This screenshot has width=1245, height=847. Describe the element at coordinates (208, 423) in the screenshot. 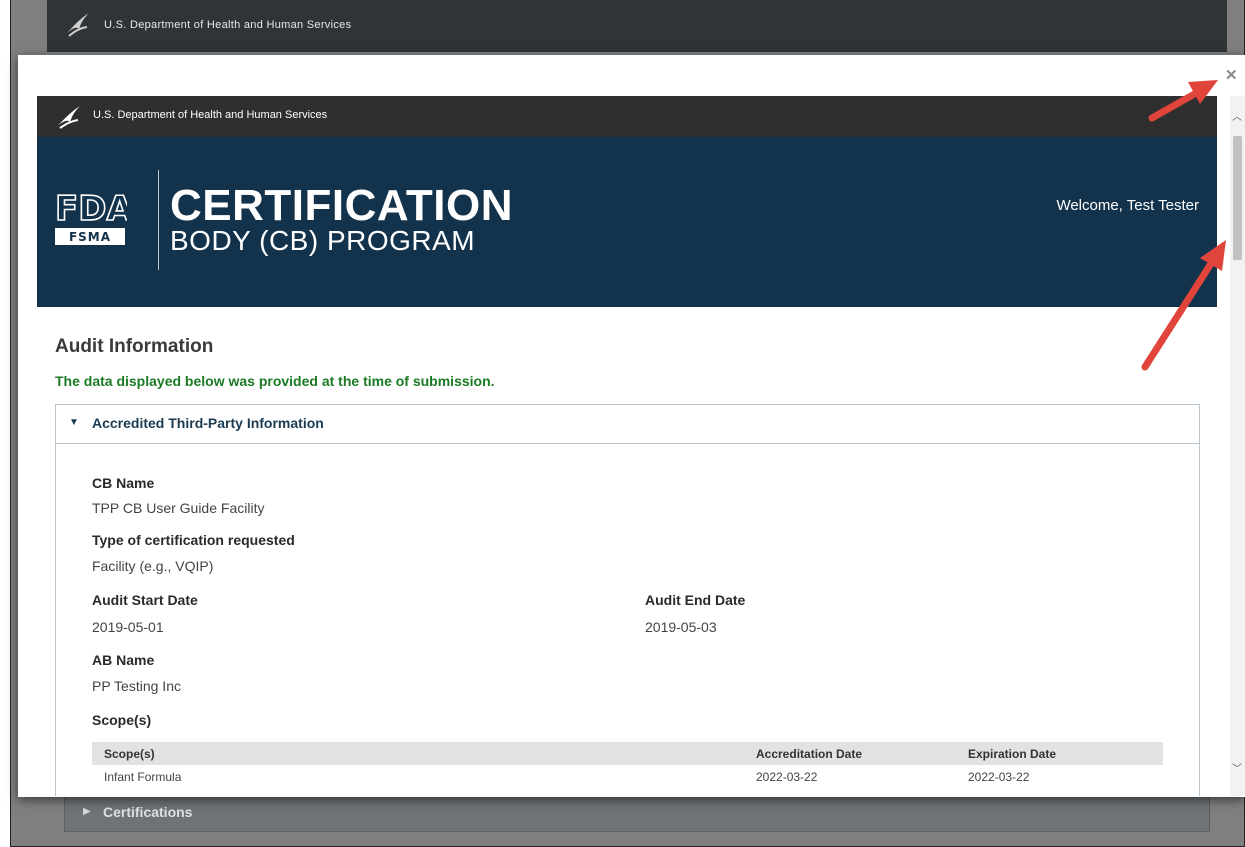

I see `section-title: Accredited Third-Party Information` at that location.